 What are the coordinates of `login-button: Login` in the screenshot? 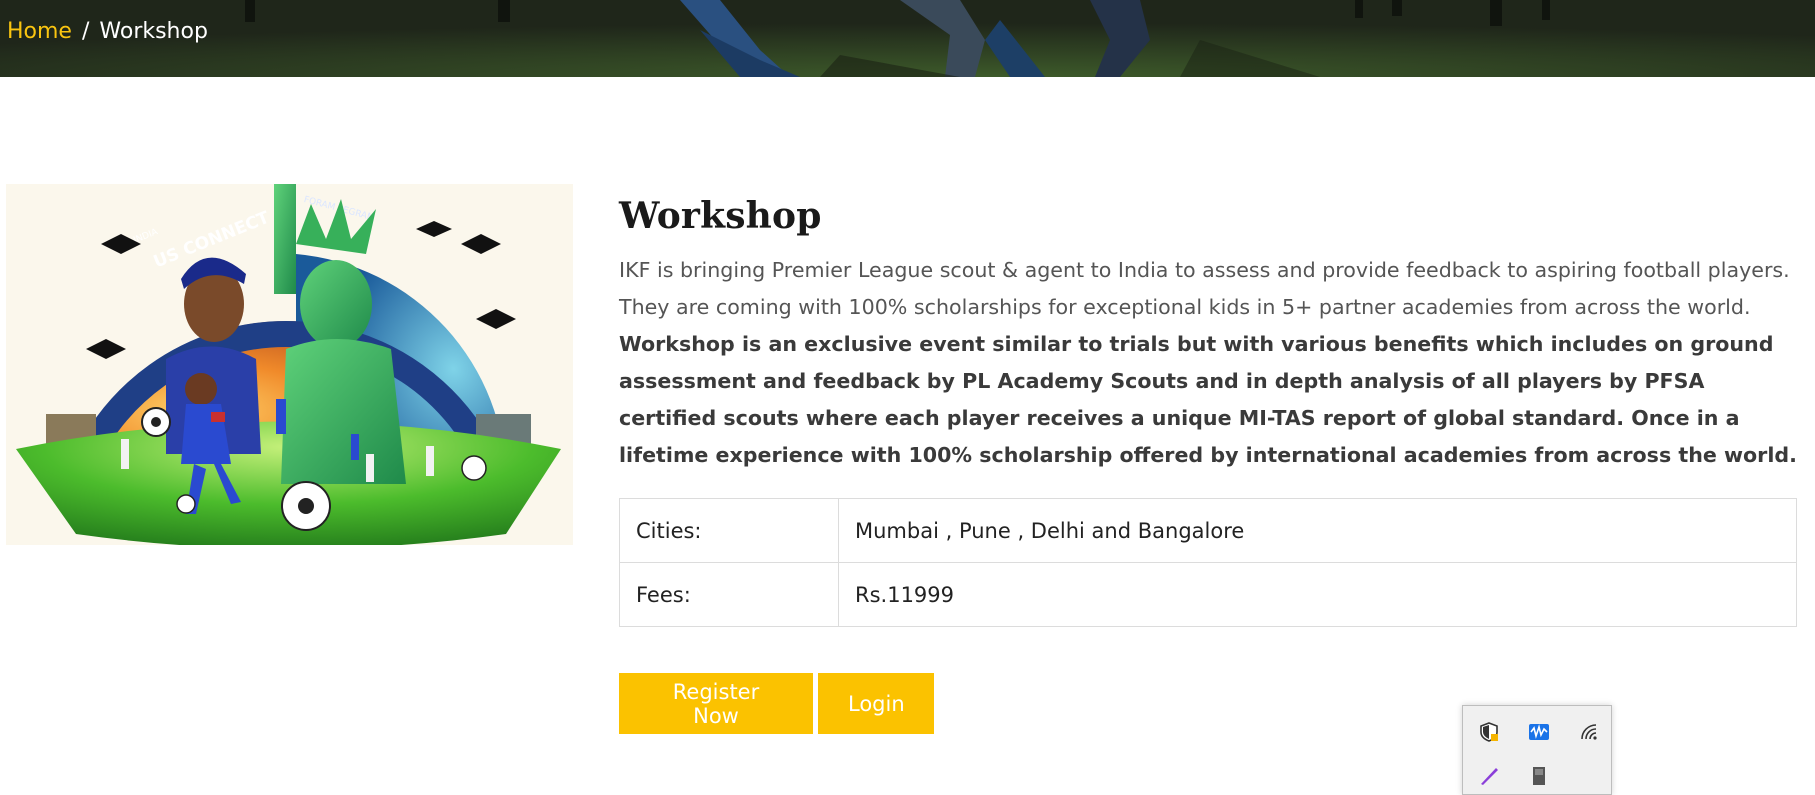 It's located at (876, 703).